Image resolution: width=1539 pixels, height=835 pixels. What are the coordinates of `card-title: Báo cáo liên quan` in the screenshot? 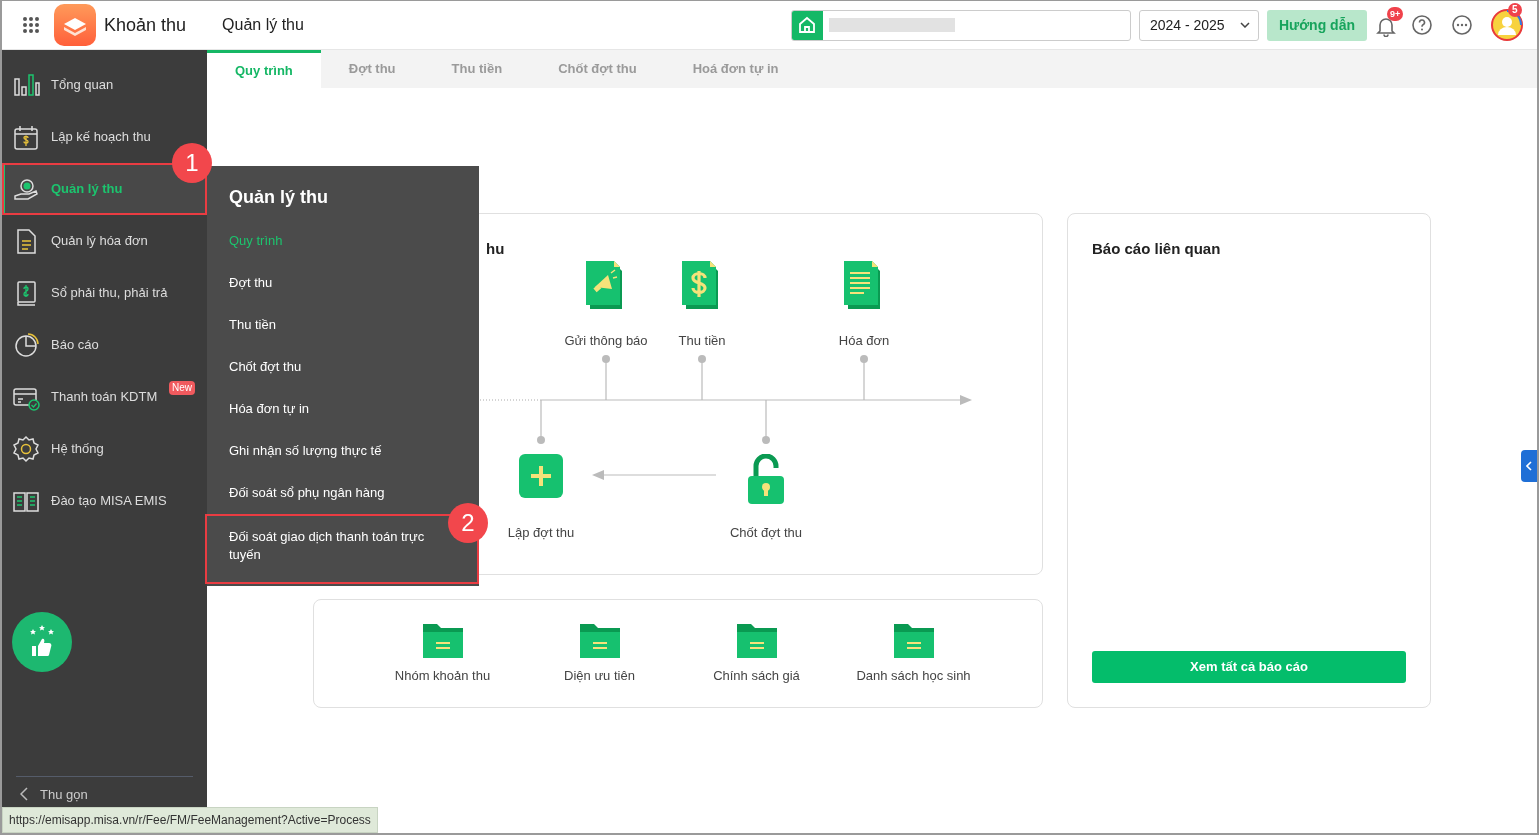 It's located at (1157, 249).